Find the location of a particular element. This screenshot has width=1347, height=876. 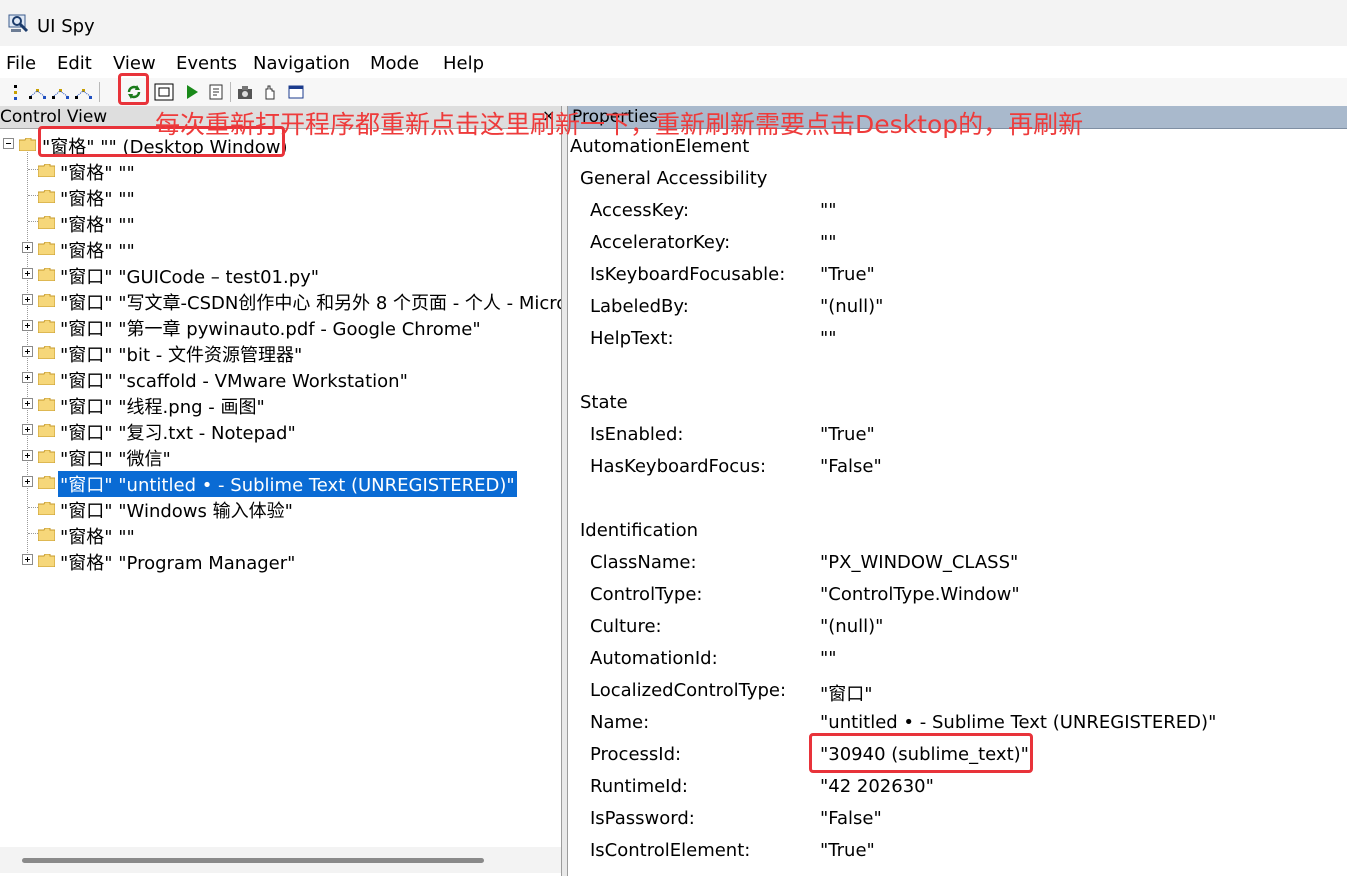

menu-navigation: Navigation is located at coordinates (301, 63).